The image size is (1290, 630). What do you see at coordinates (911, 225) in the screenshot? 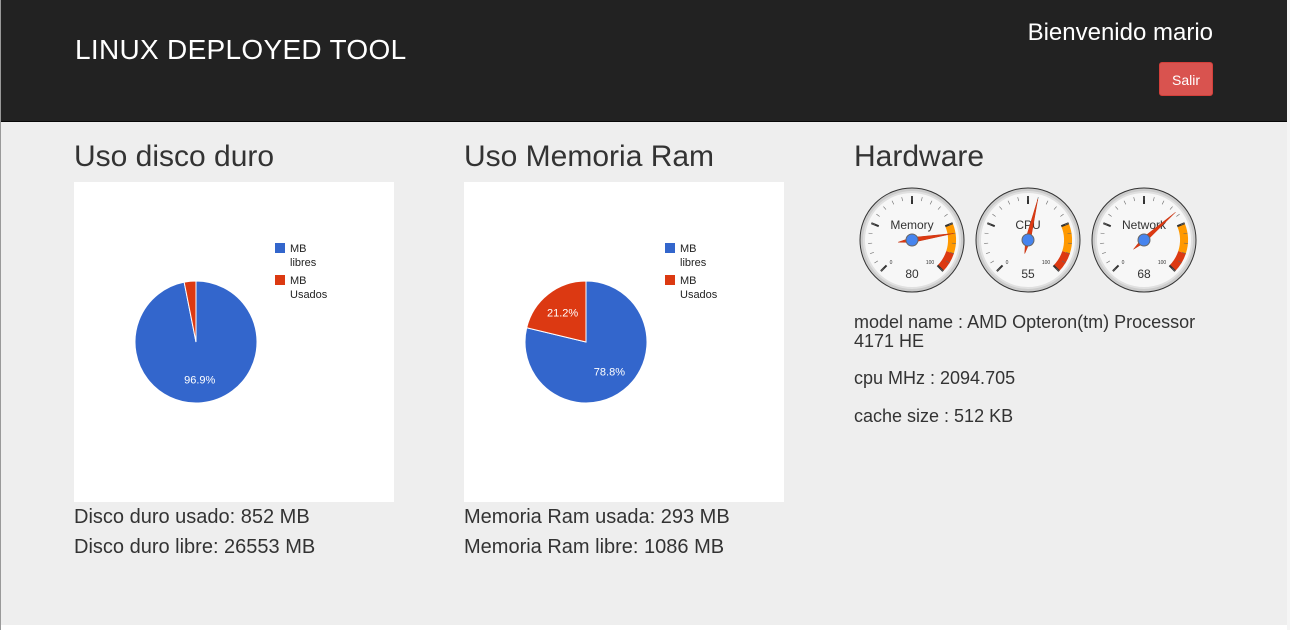
I see `gauge-label-0: Memory` at bounding box center [911, 225].